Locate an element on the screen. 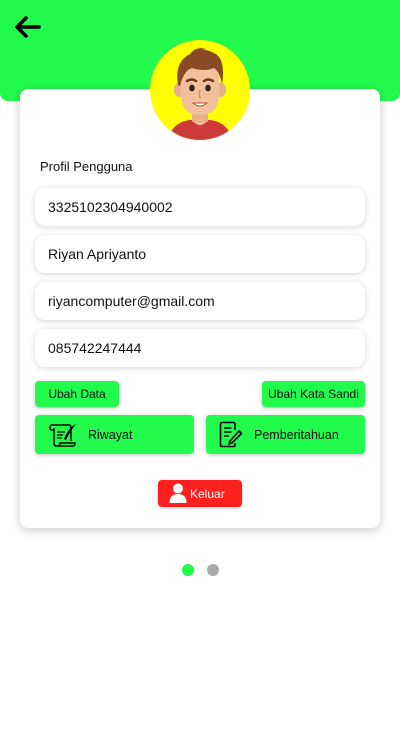  back-button is located at coordinates (28, 27).